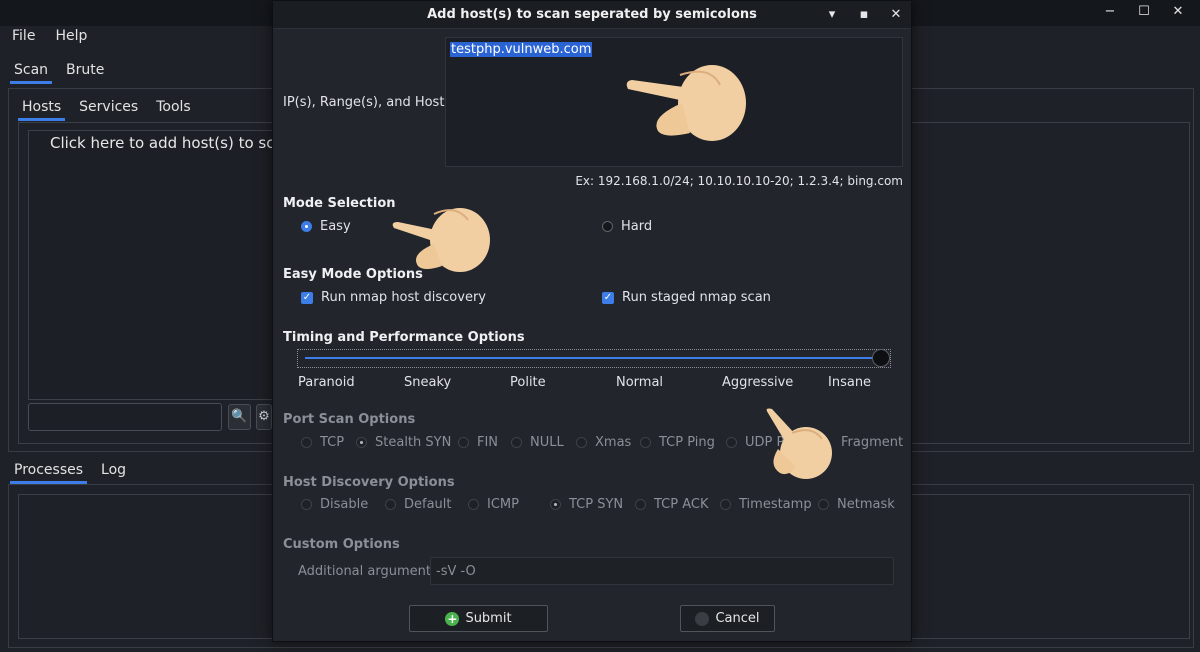 This screenshot has height=652, width=1200. What do you see at coordinates (153, 265) in the screenshot?
I see `hosts-list` at bounding box center [153, 265].